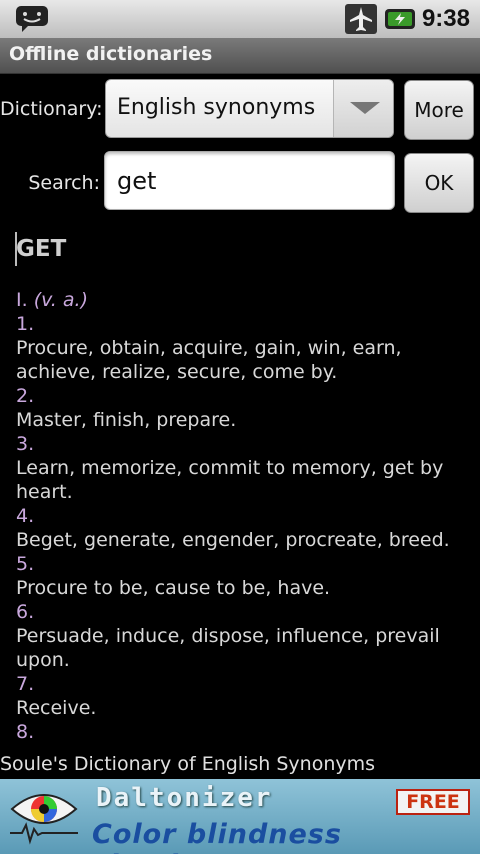 The image size is (480, 854). What do you see at coordinates (184, 798) in the screenshot?
I see `ad-title: Daltonizer` at bounding box center [184, 798].